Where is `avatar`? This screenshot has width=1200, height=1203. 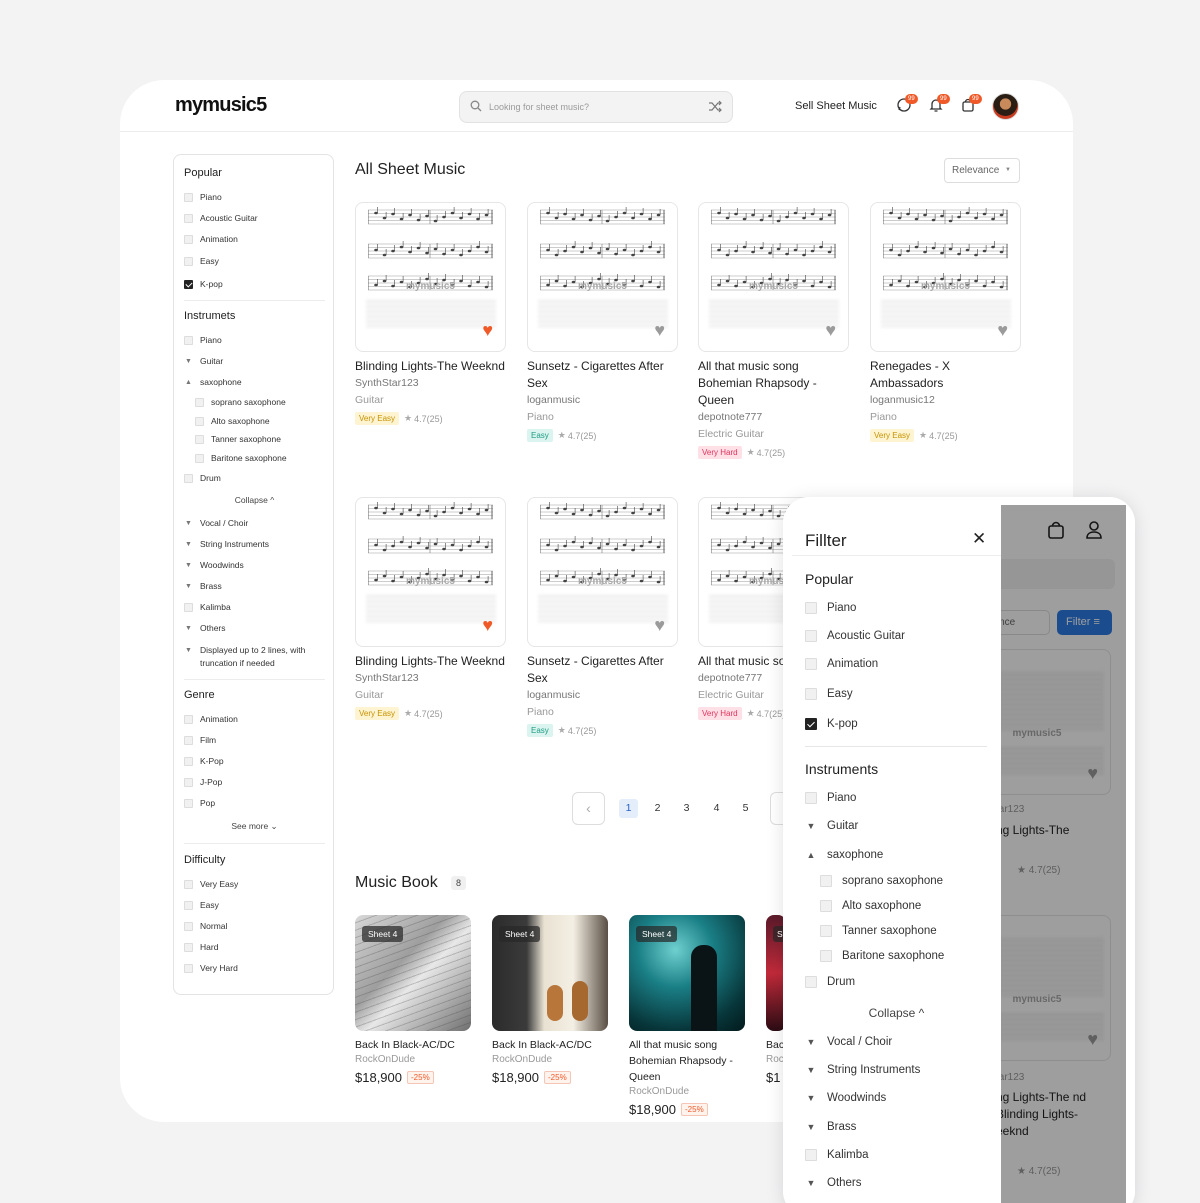
avatar is located at coordinates (1005, 106).